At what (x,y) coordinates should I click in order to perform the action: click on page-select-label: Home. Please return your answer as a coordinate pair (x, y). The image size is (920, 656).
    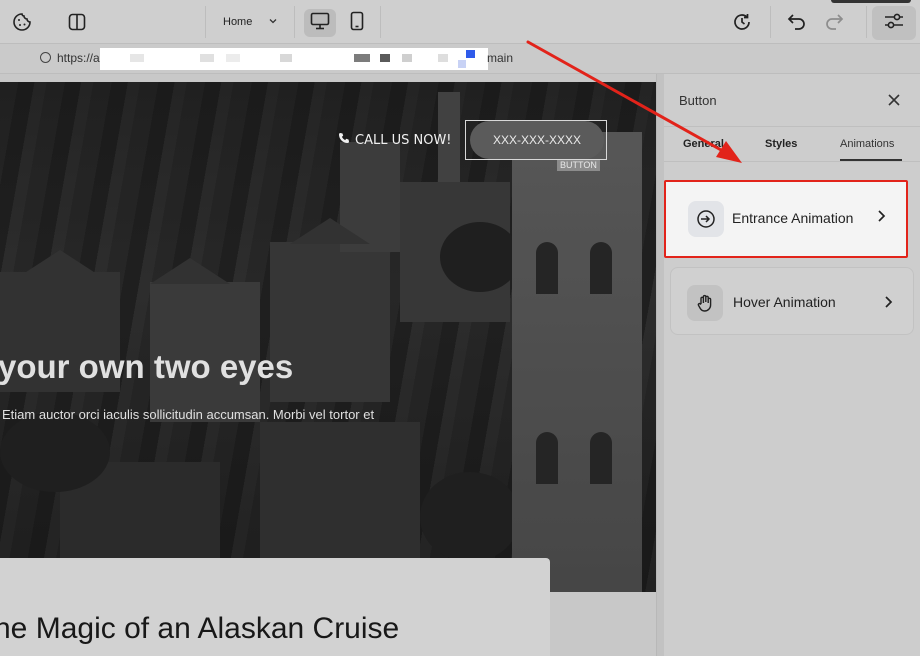
    Looking at the image, I should click on (238, 22).